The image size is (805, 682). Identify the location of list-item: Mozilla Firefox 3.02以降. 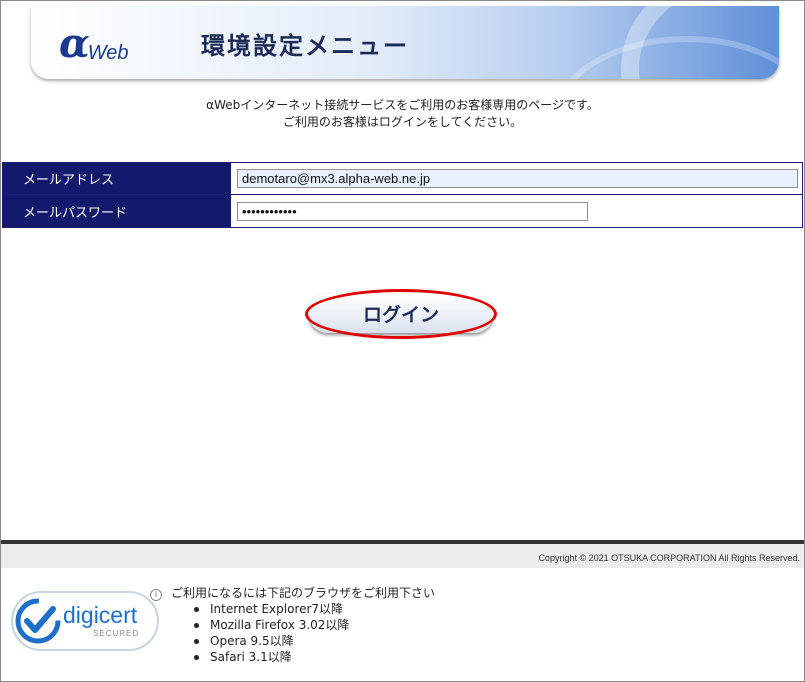
(271, 625).